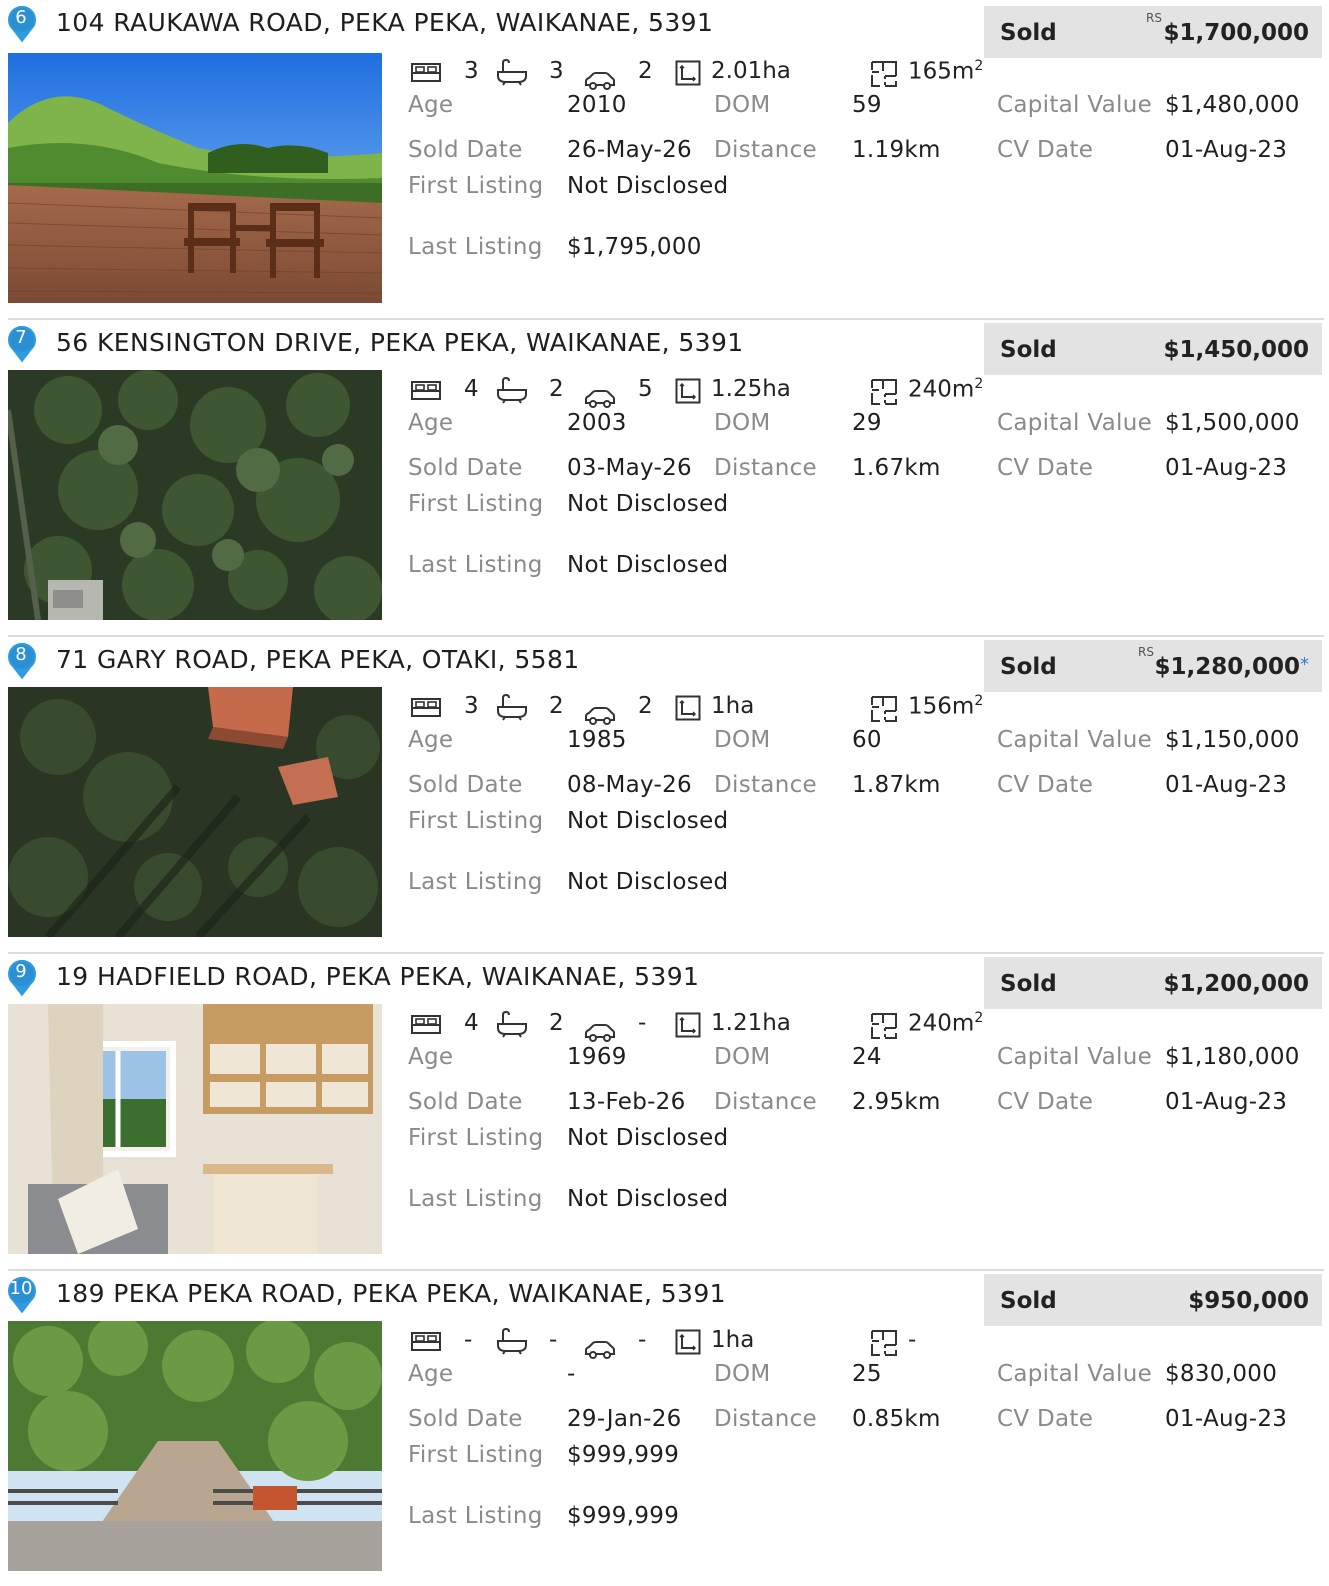  Describe the element at coordinates (21, 1288) in the screenshot. I see `listing-number: 10` at that location.